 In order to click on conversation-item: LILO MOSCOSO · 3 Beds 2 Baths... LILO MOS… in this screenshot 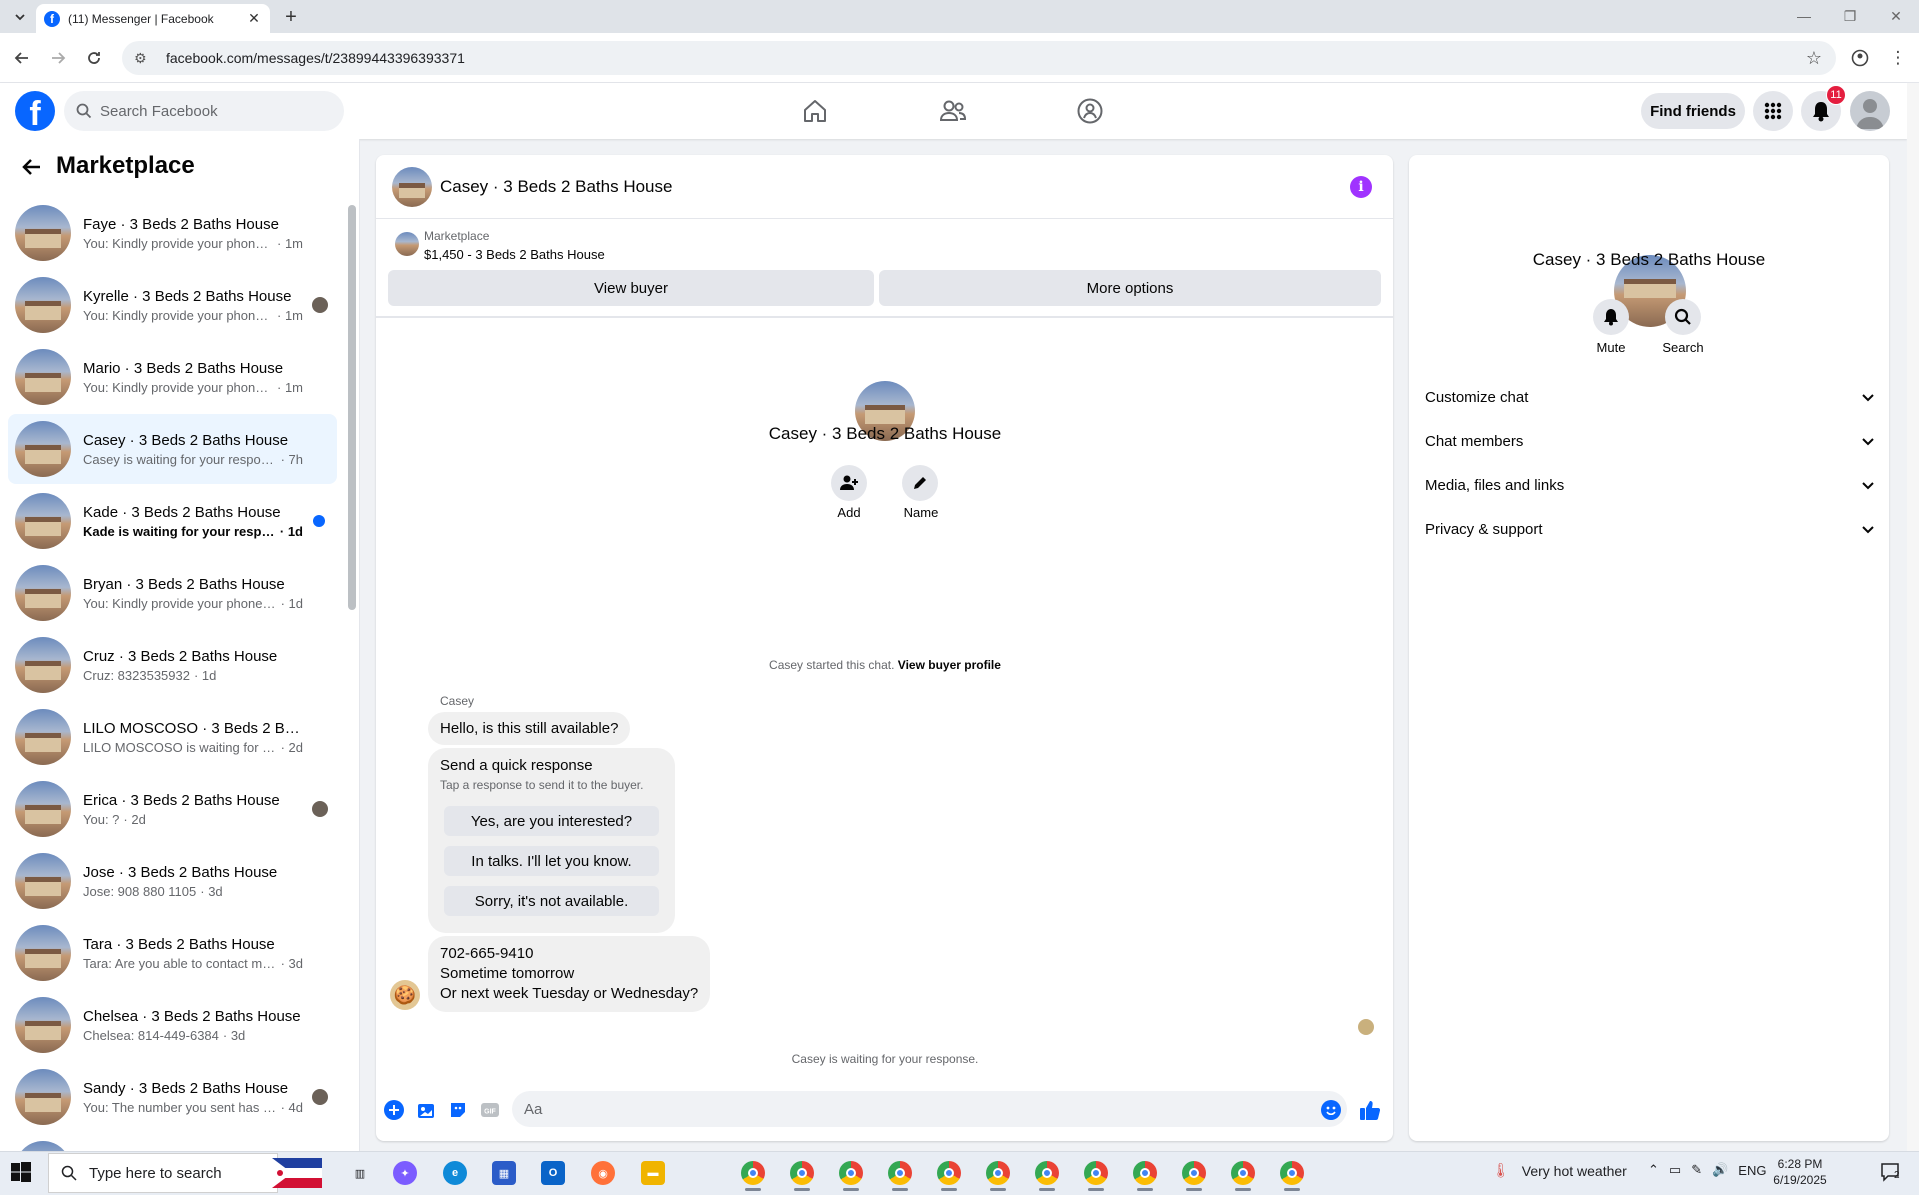, I will do `click(172, 737)`.